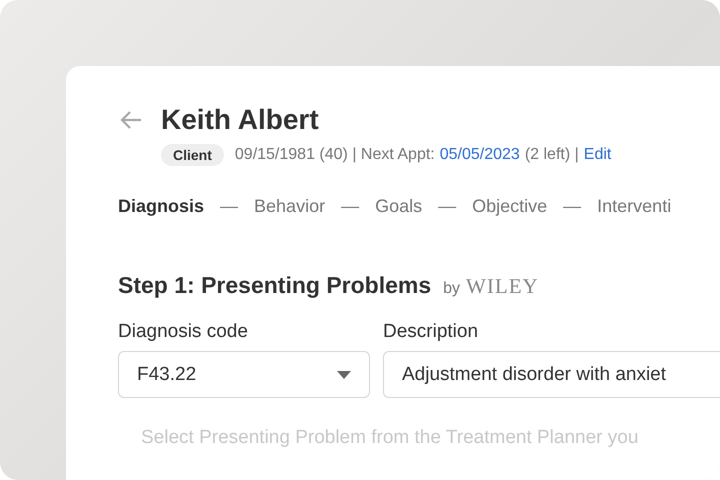 This screenshot has width=720, height=480. I want to click on appointments-left: (2 left) |, so click(551, 155).